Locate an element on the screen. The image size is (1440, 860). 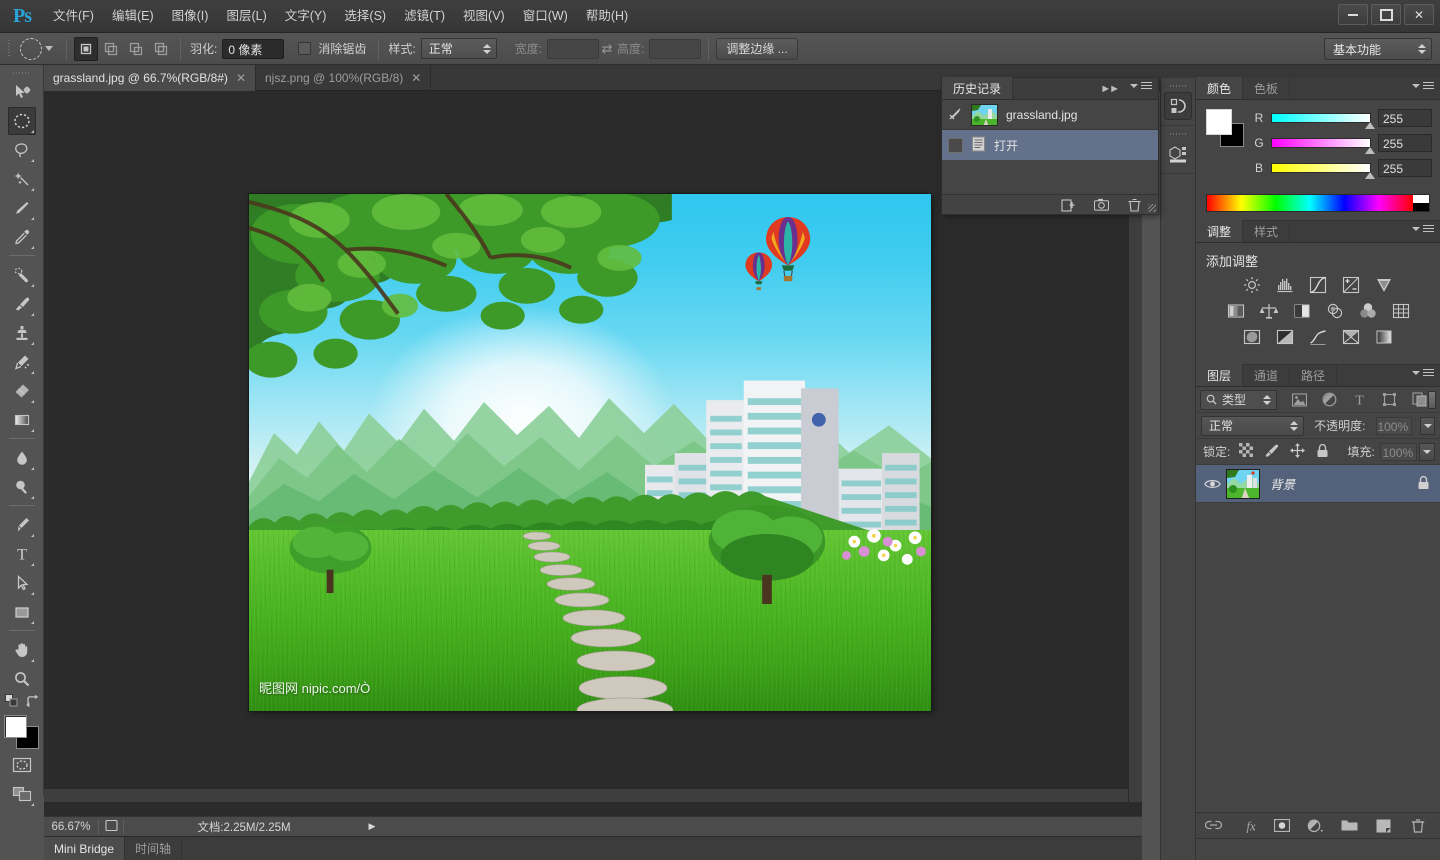
delete-layer-icon is located at coordinates (1417, 825).